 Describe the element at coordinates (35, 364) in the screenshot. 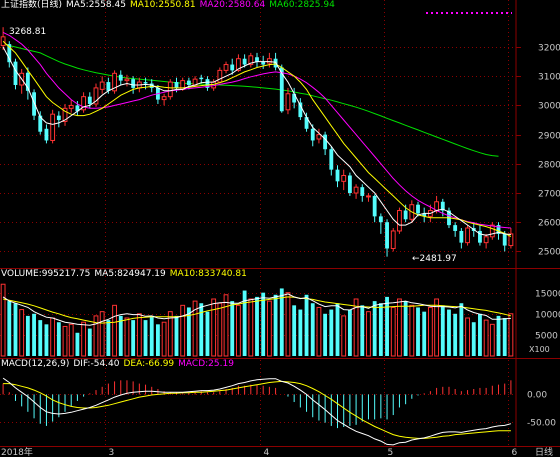

I see `macd-title: MACD(12,26,9)` at that location.